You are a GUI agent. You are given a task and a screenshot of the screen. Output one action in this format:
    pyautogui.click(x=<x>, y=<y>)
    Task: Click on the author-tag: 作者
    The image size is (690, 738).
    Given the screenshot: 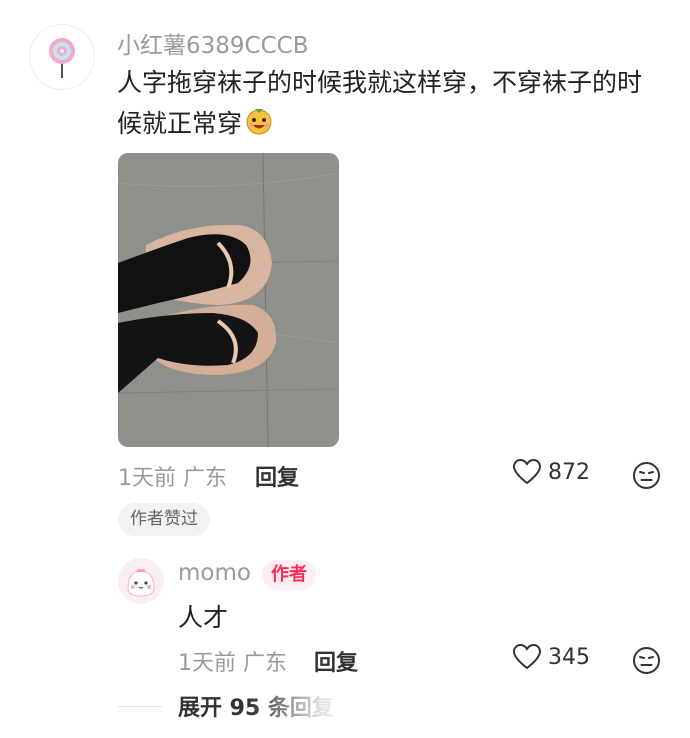 What is the action you would take?
    pyautogui.click(x=289, y=575)
    